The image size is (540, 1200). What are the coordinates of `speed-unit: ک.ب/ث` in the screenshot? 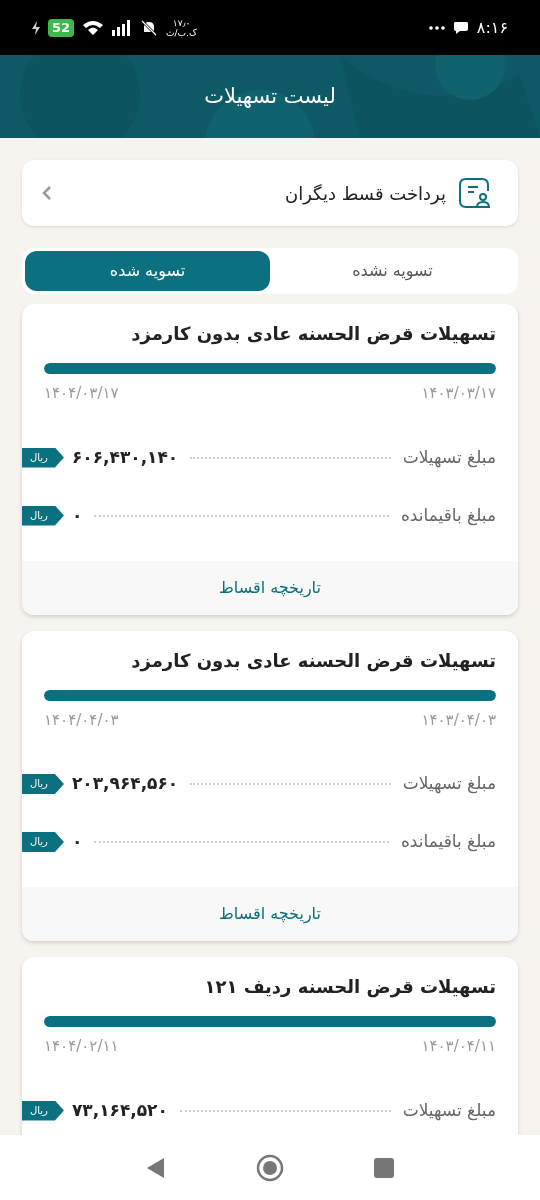 It's located at (181, 32).